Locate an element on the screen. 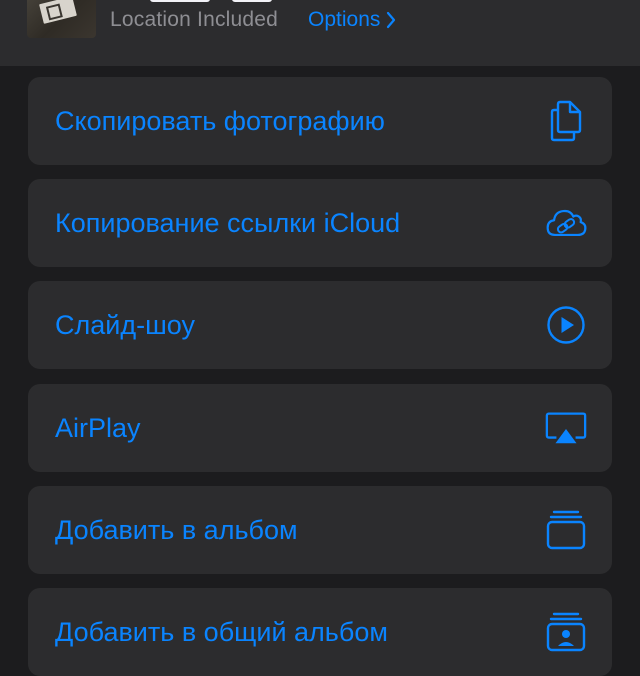  location-status: Location Included is located at coordinates (194, 19).